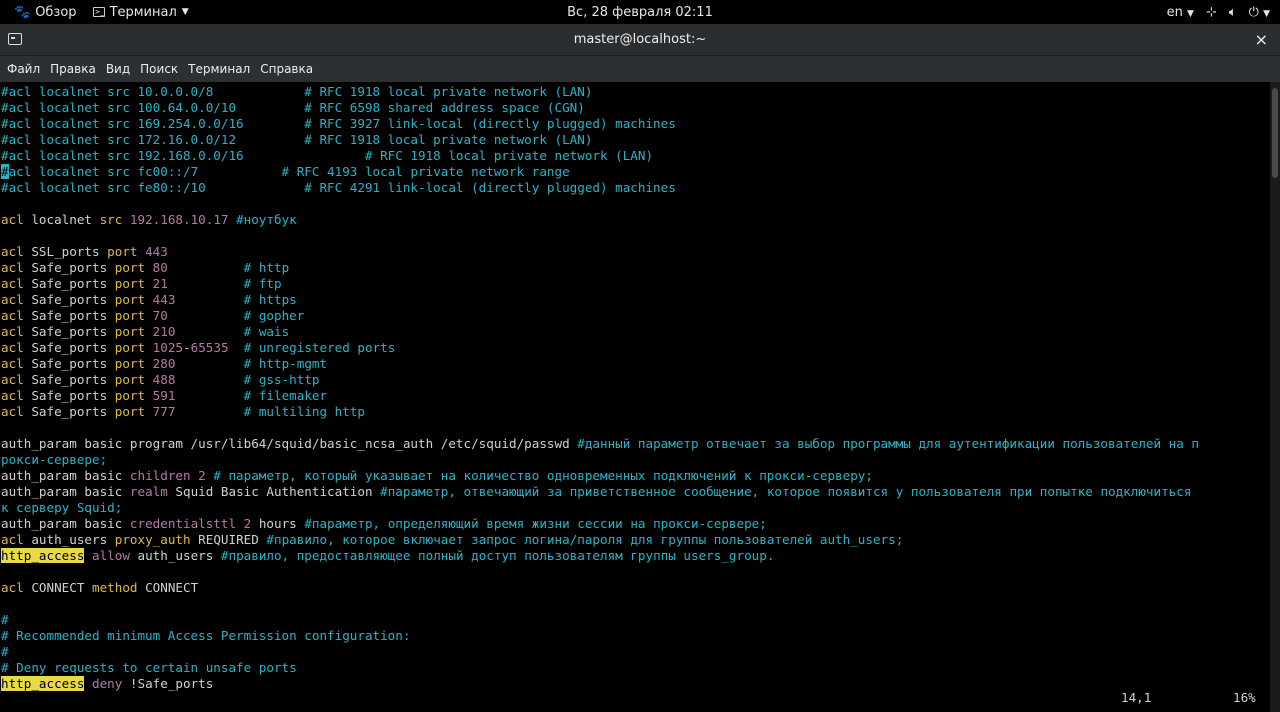 The image size is (1280, 712). Describe the element at coordinates (319, 347) in the screenshot. I see `line-token: # unregistered ports` at that location.